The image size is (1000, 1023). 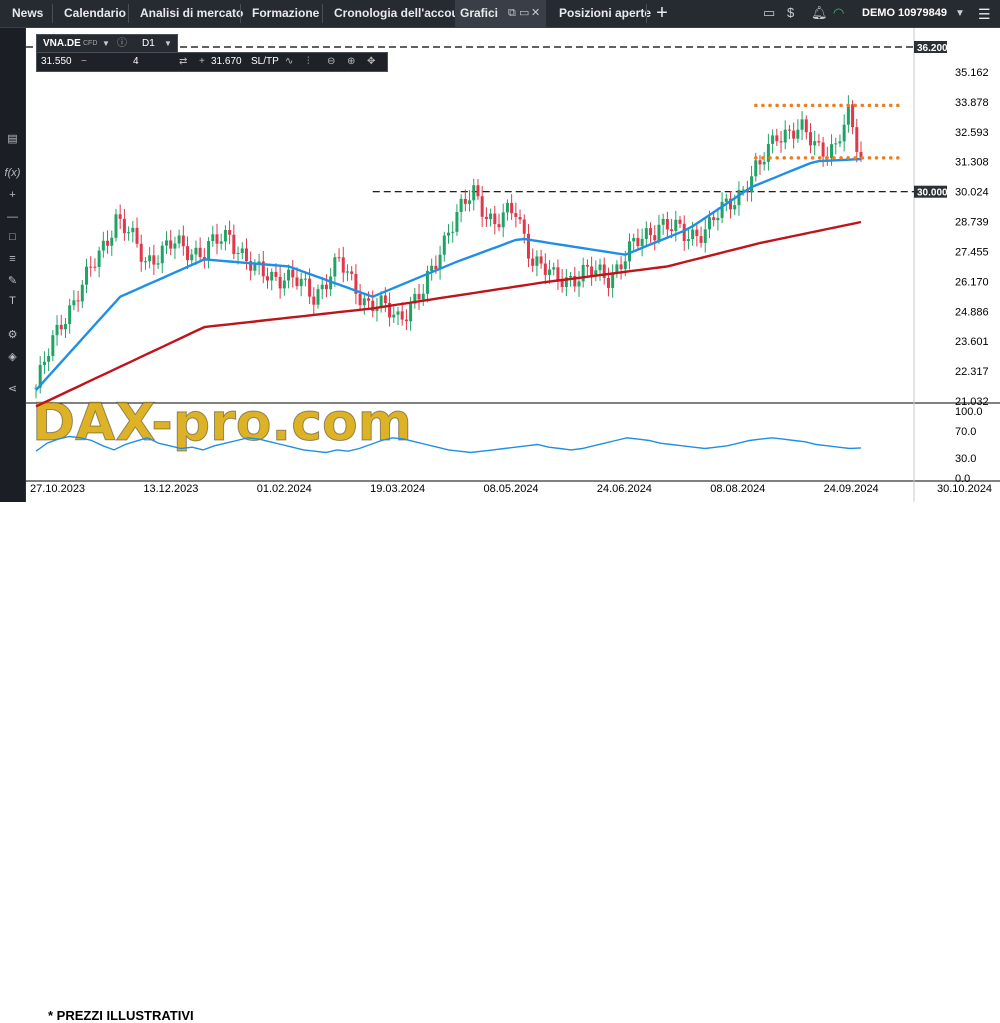 What do you see at coordinates (265, 61) in the screenshot?
I see `sltp-button: SL/TP` at bounding box center [265, 61].